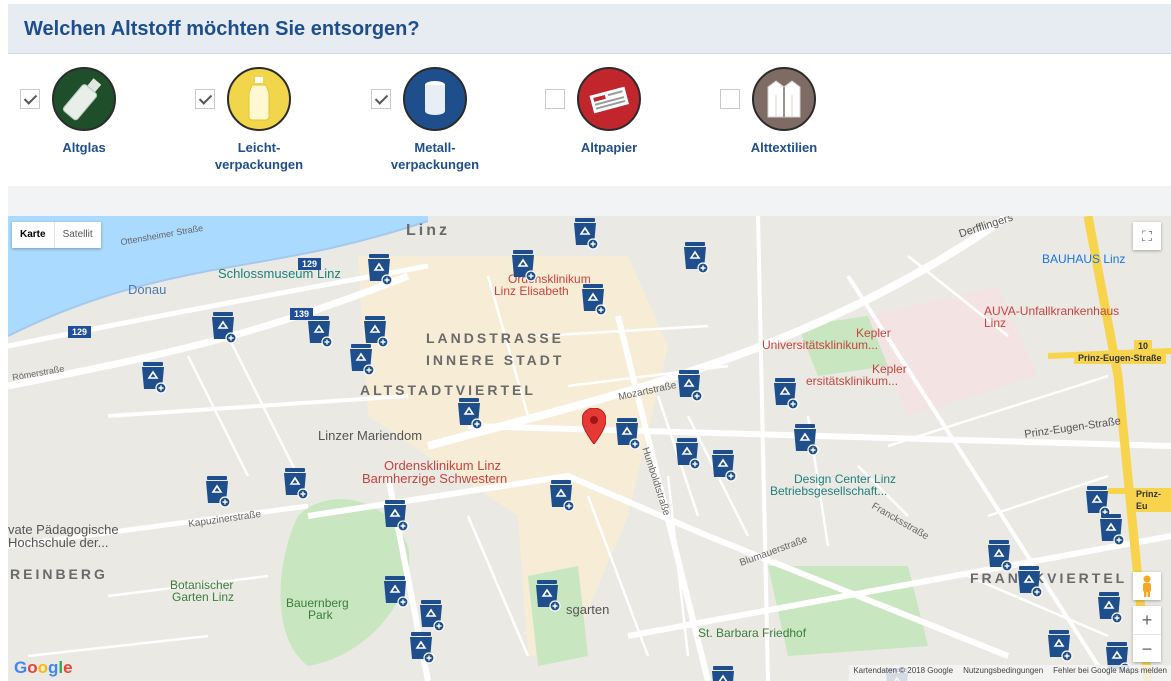 This screenshot has height=681, width=1171. I want to click on poi-mariendom: Linzer Mariendom, so click(370, 435).